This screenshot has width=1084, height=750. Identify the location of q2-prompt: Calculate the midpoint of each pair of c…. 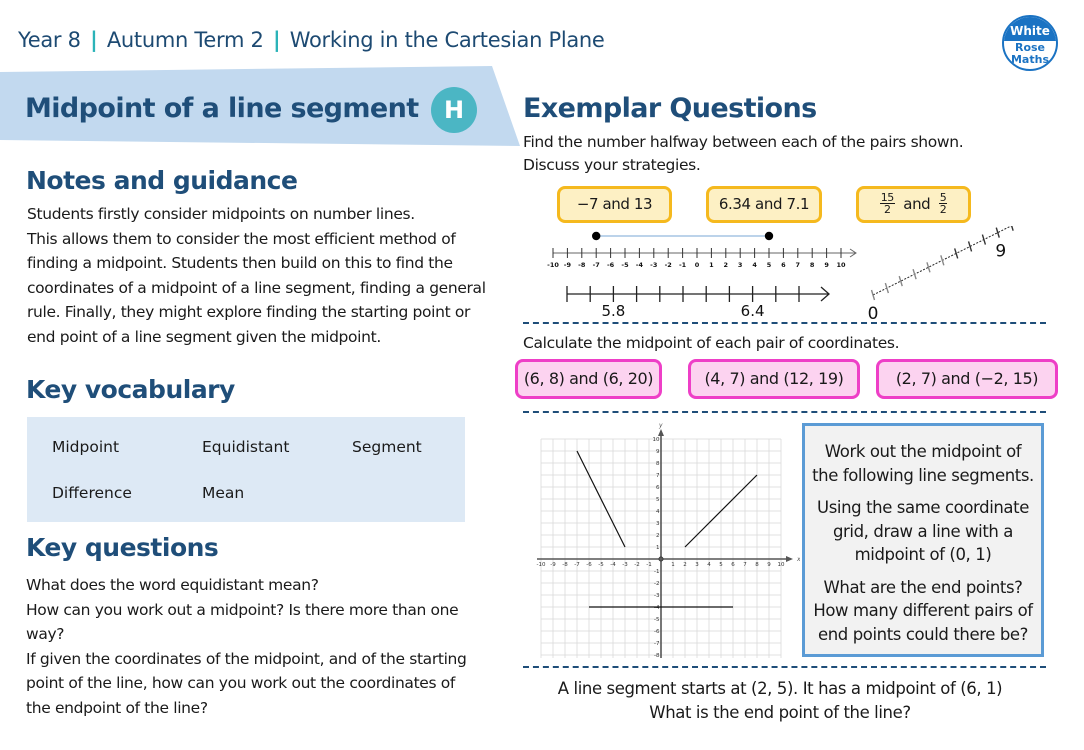
(711, 343).